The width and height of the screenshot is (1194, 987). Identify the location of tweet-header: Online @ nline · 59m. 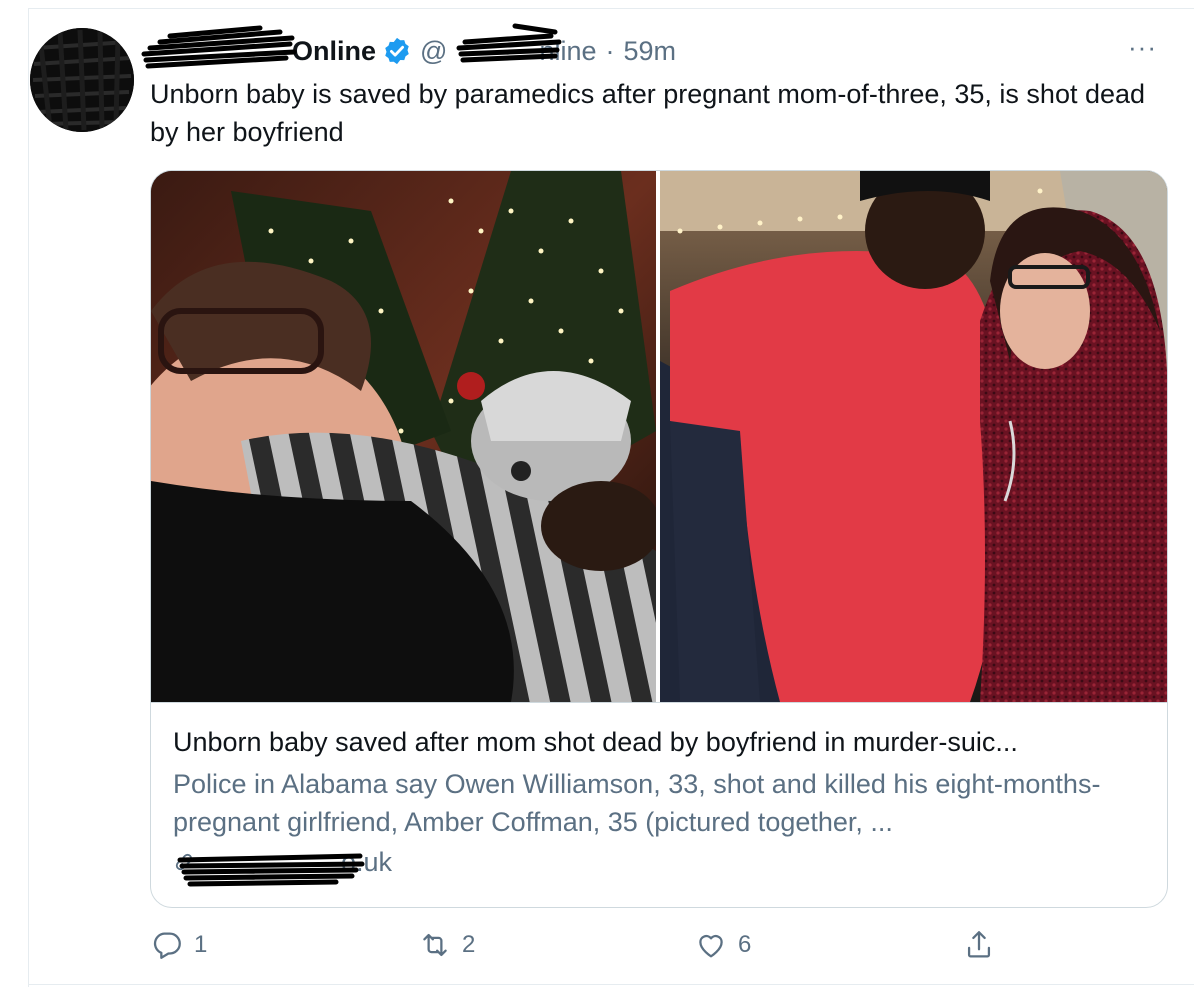
(413, 51).